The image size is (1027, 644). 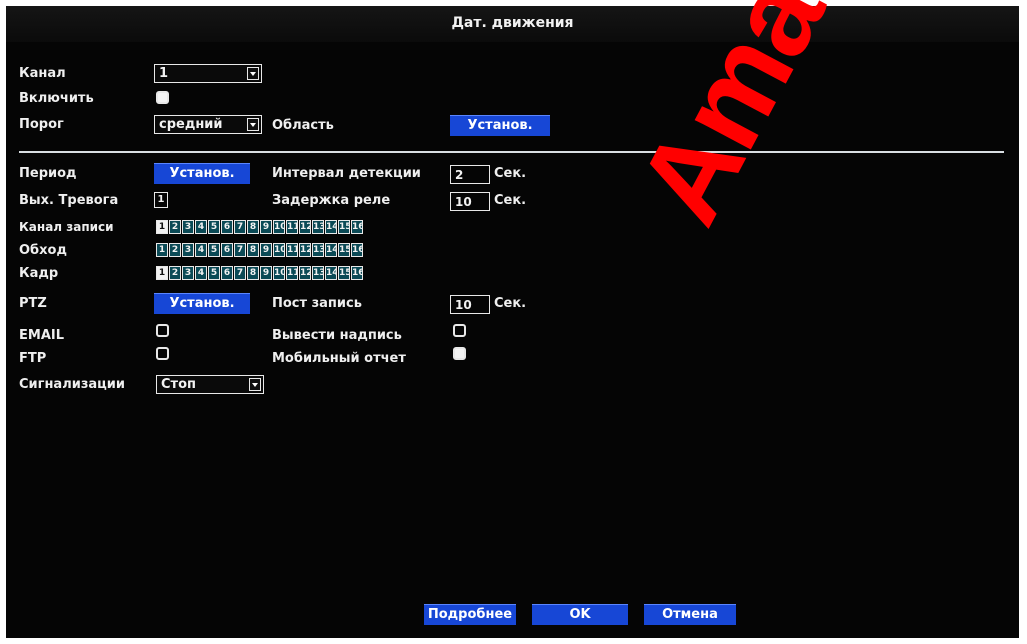 I want to click on ok-button: OK, so click(x=580, y=614).